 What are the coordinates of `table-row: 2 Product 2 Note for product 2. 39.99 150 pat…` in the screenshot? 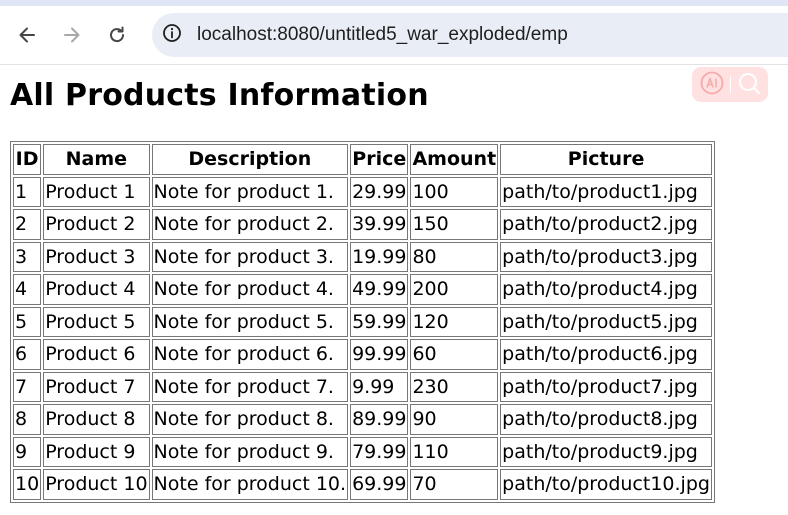 It's located at (362, 224).